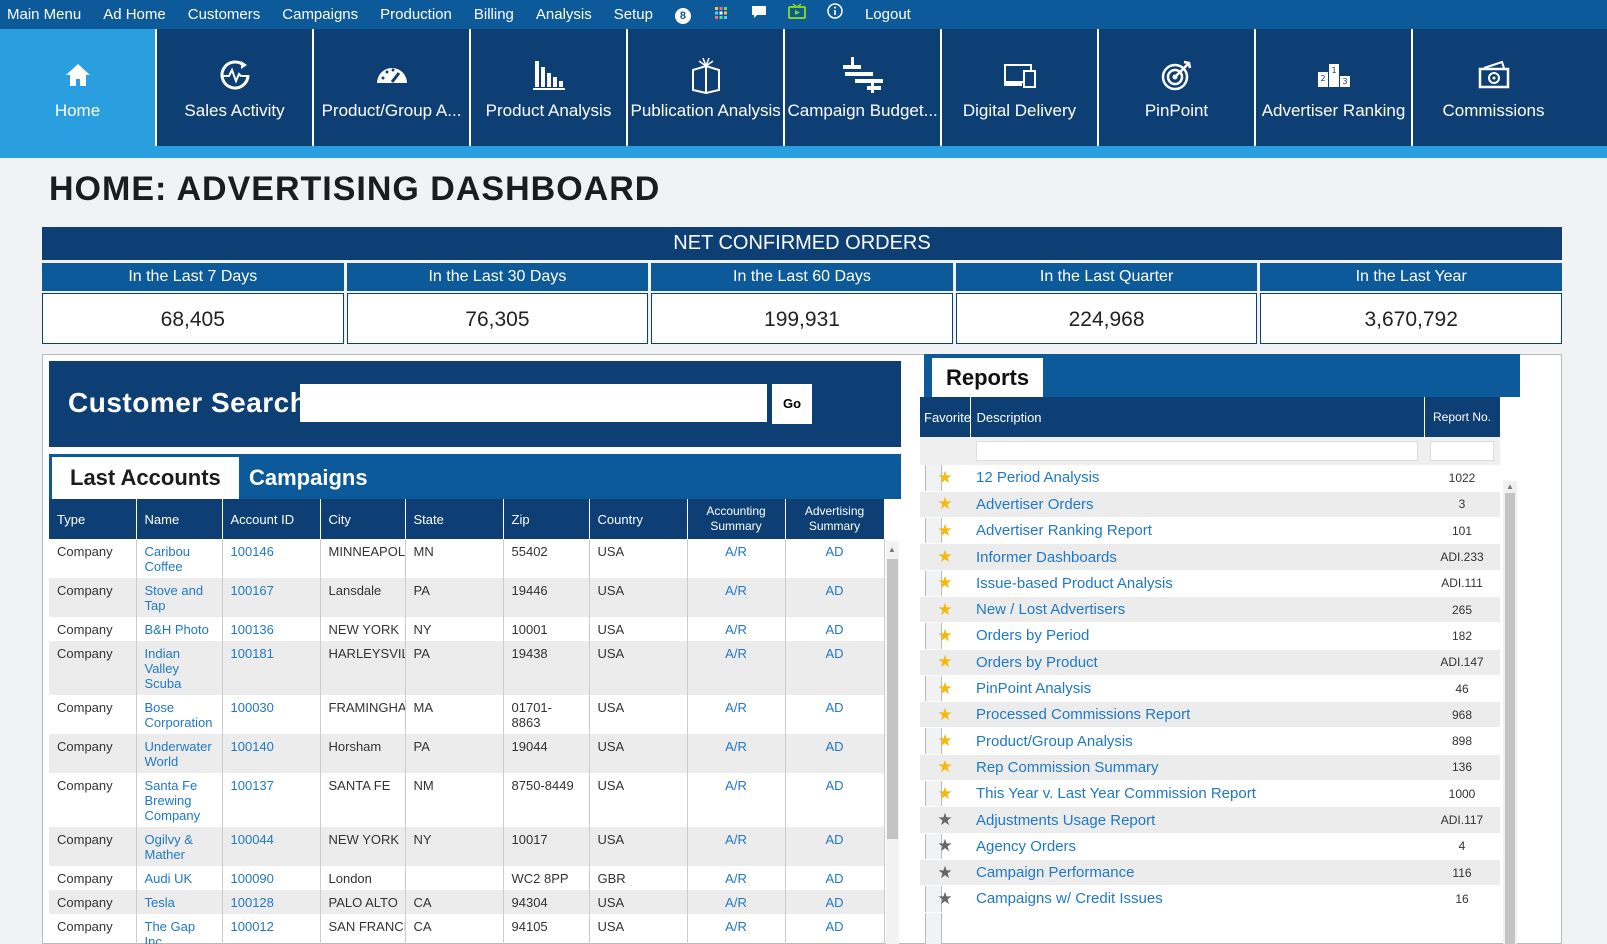  I want to click on notification-badge-icon: 8, so click(683, 14).